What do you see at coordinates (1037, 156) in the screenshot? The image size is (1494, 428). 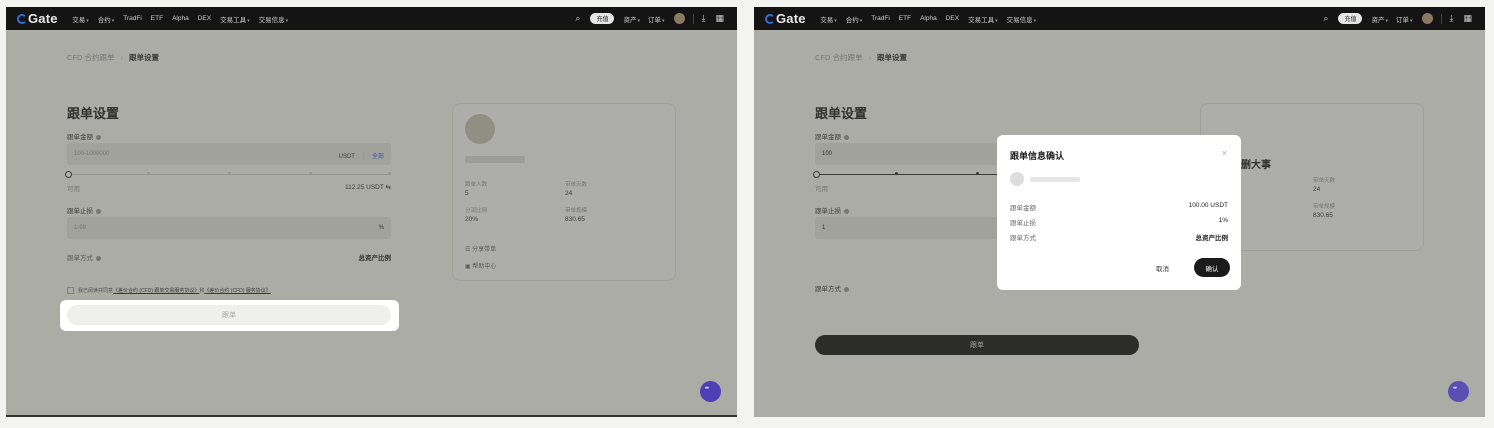 I see `modal-title: 跟单信息确认` at bounding box center [1037, 156].